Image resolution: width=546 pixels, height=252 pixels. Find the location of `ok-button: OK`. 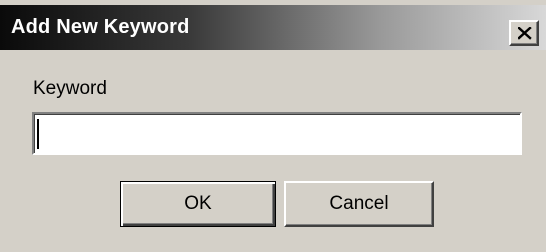

ok-button: OK is located at coordinates (198, 204).